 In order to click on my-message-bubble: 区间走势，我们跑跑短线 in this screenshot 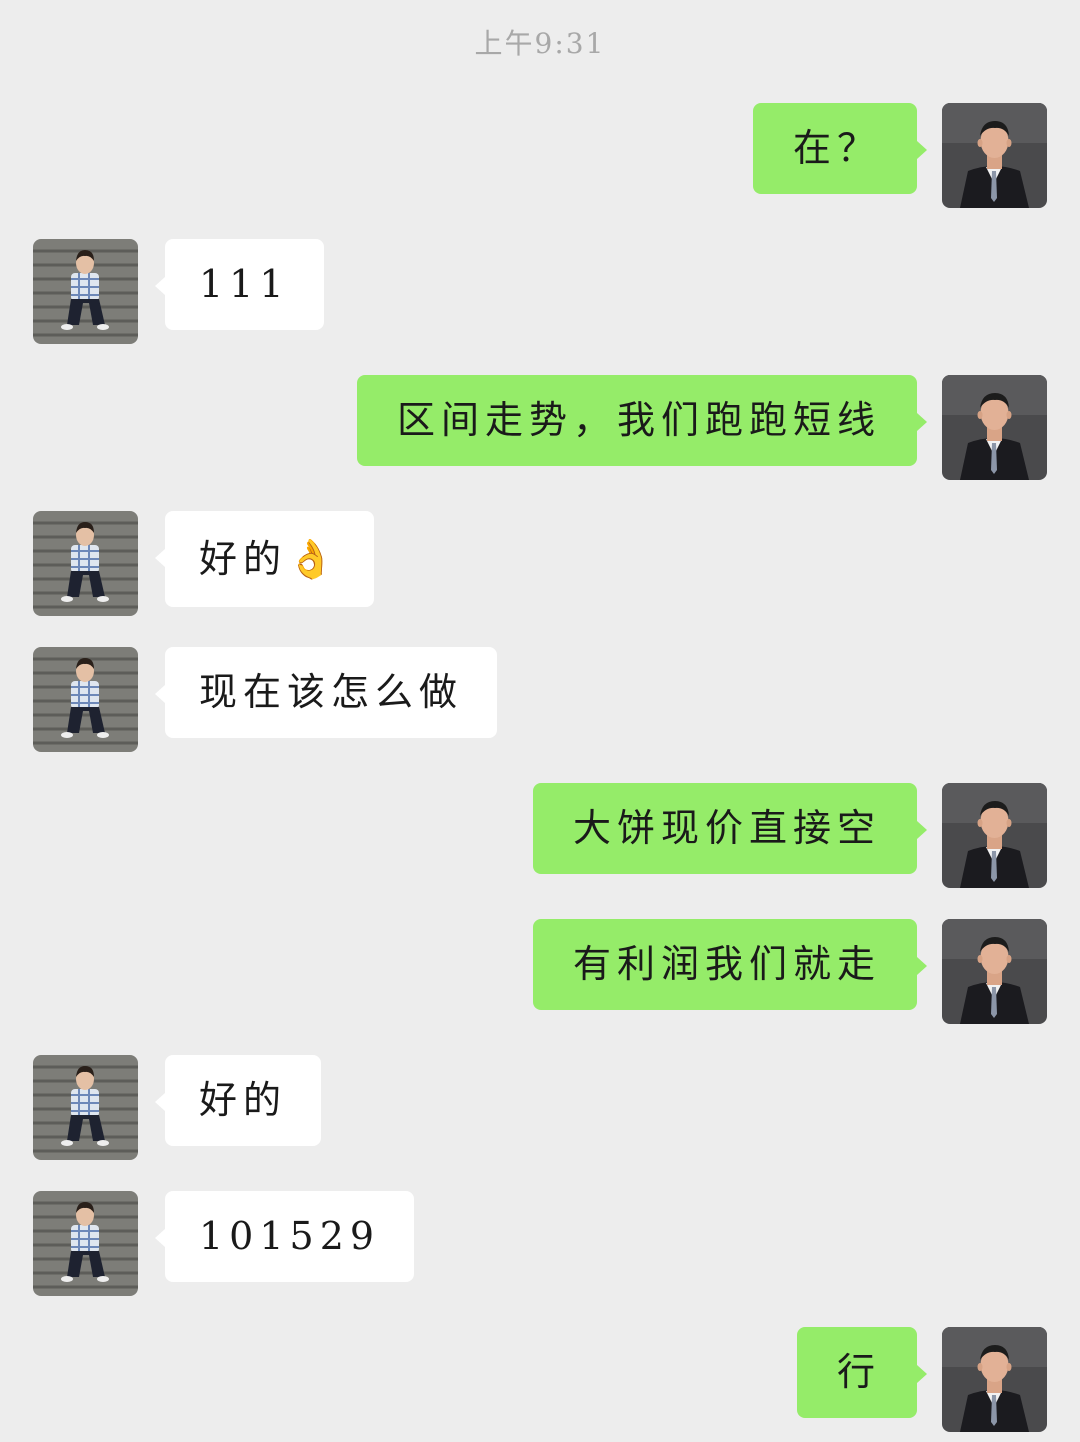, I will do `click(642, 420)`.